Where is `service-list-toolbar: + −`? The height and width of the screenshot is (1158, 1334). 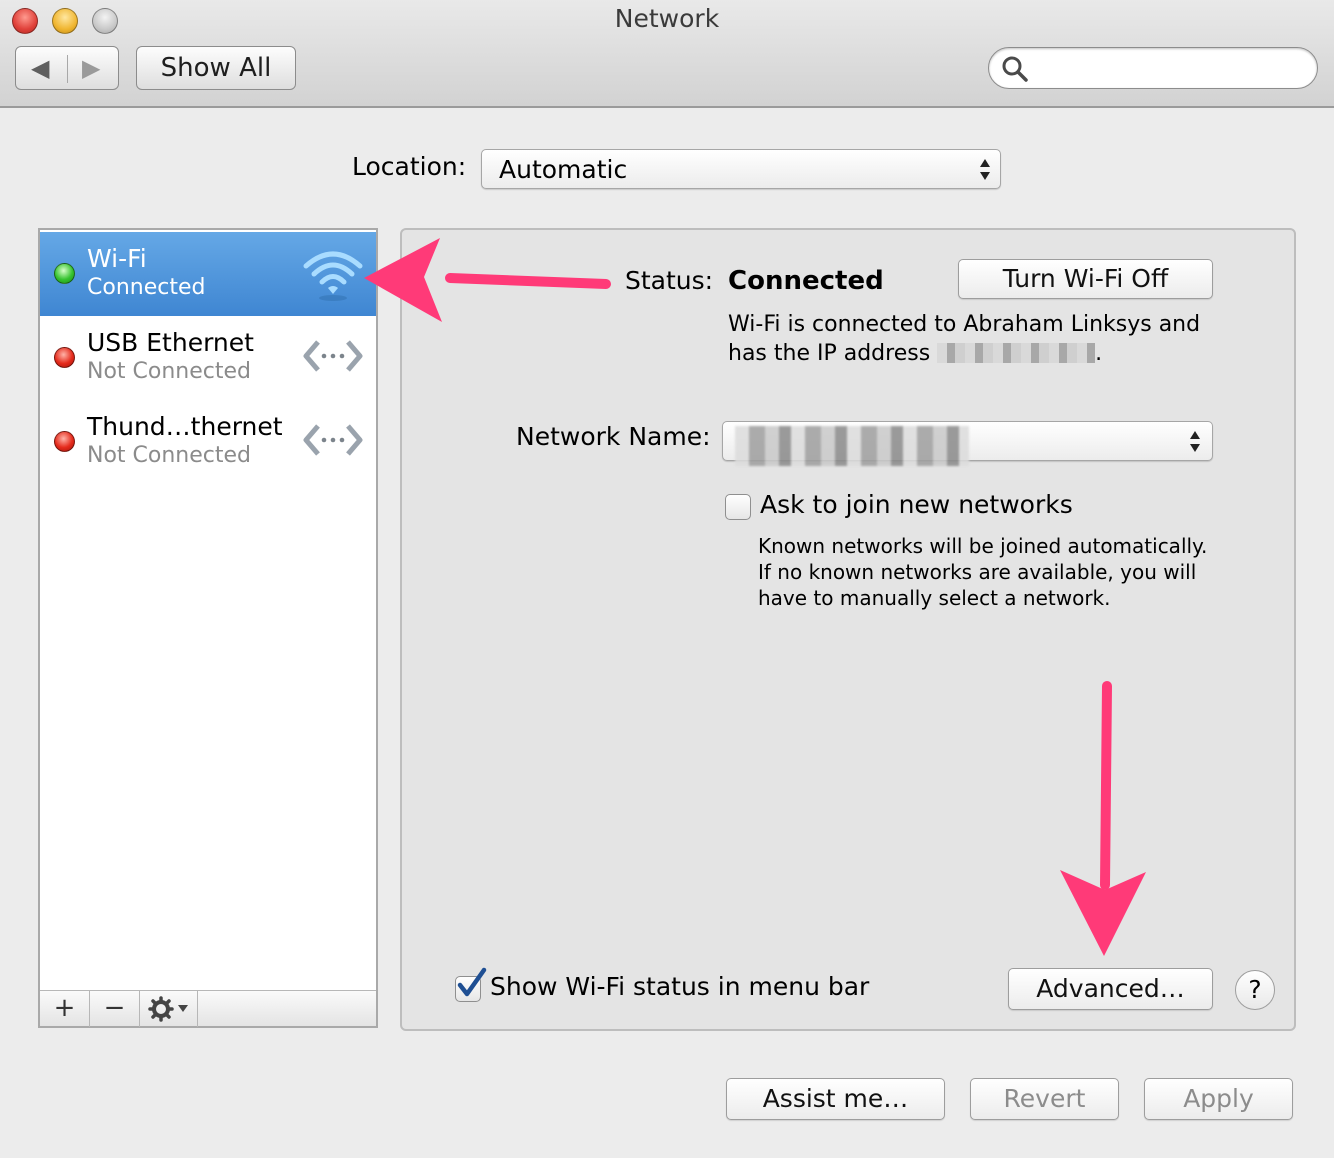
service-list-toolbar: + − is located at coordinates (208, 1008).